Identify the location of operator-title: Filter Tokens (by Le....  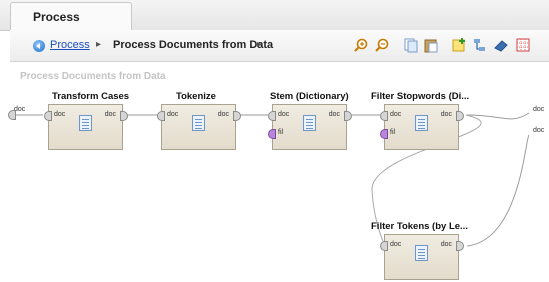
(419, 226).